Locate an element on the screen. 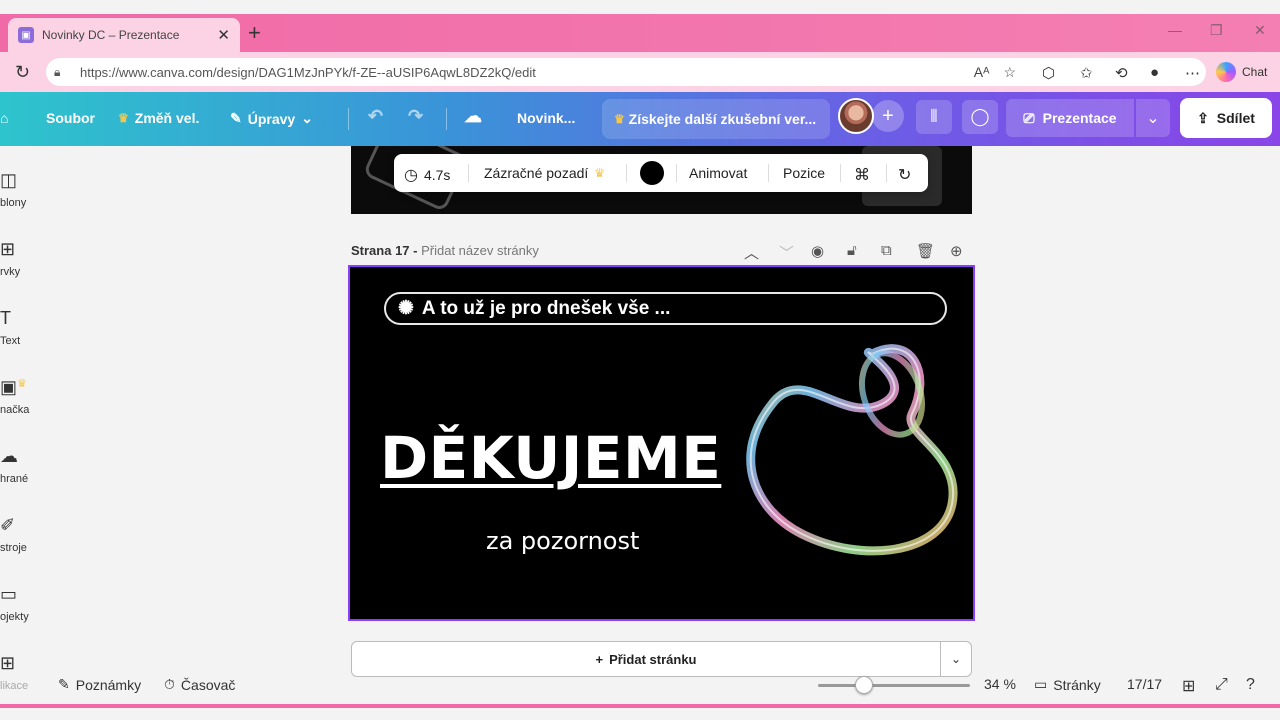 This screenshot has height=720, width=1280. edit-menu-button: ✎ Úpravy ⌄ is located at coordinates (271, 118).